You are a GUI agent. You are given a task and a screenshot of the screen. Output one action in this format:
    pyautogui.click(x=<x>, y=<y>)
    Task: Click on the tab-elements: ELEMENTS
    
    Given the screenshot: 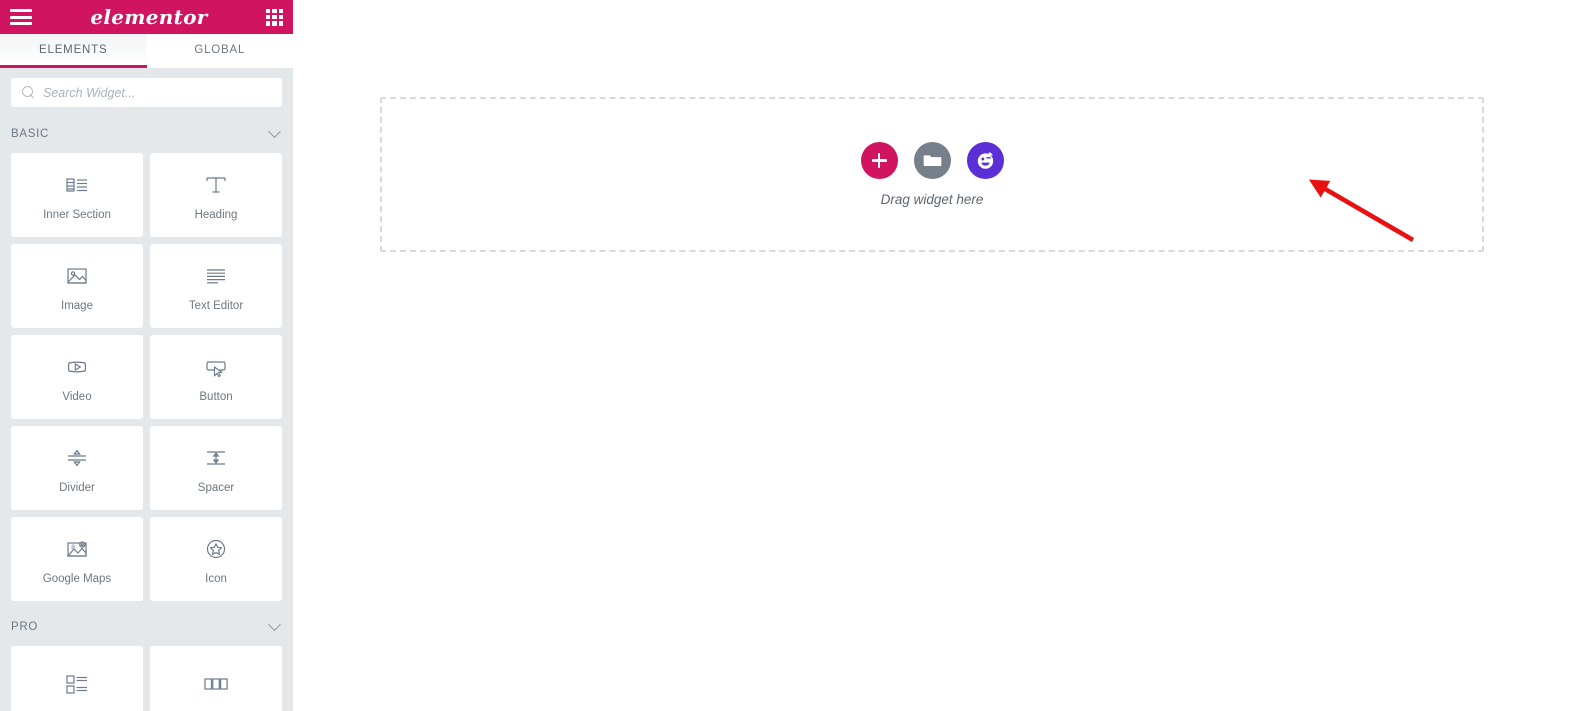 What is the action you would take?
    pyautogui.click(x=73, y=51)
    